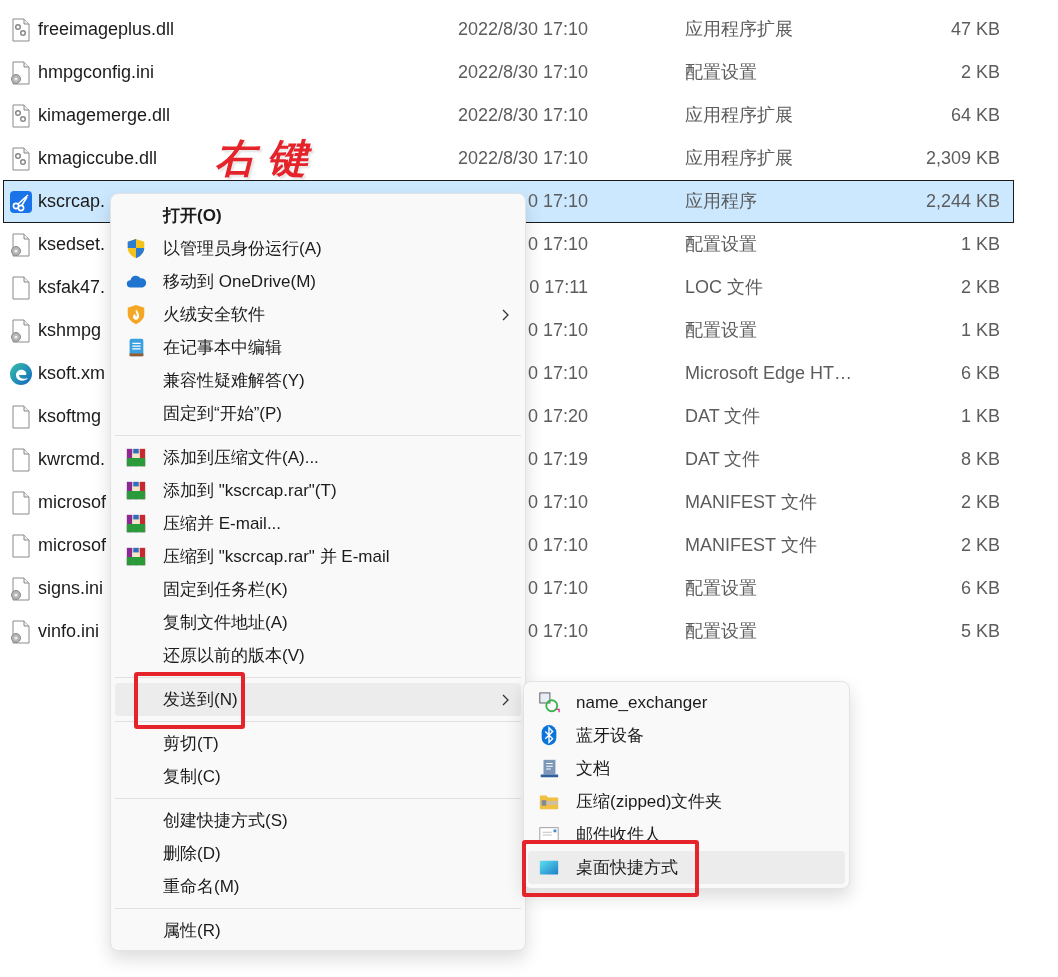  I want to click on file-name: kwrcmd., so click(71, 459).